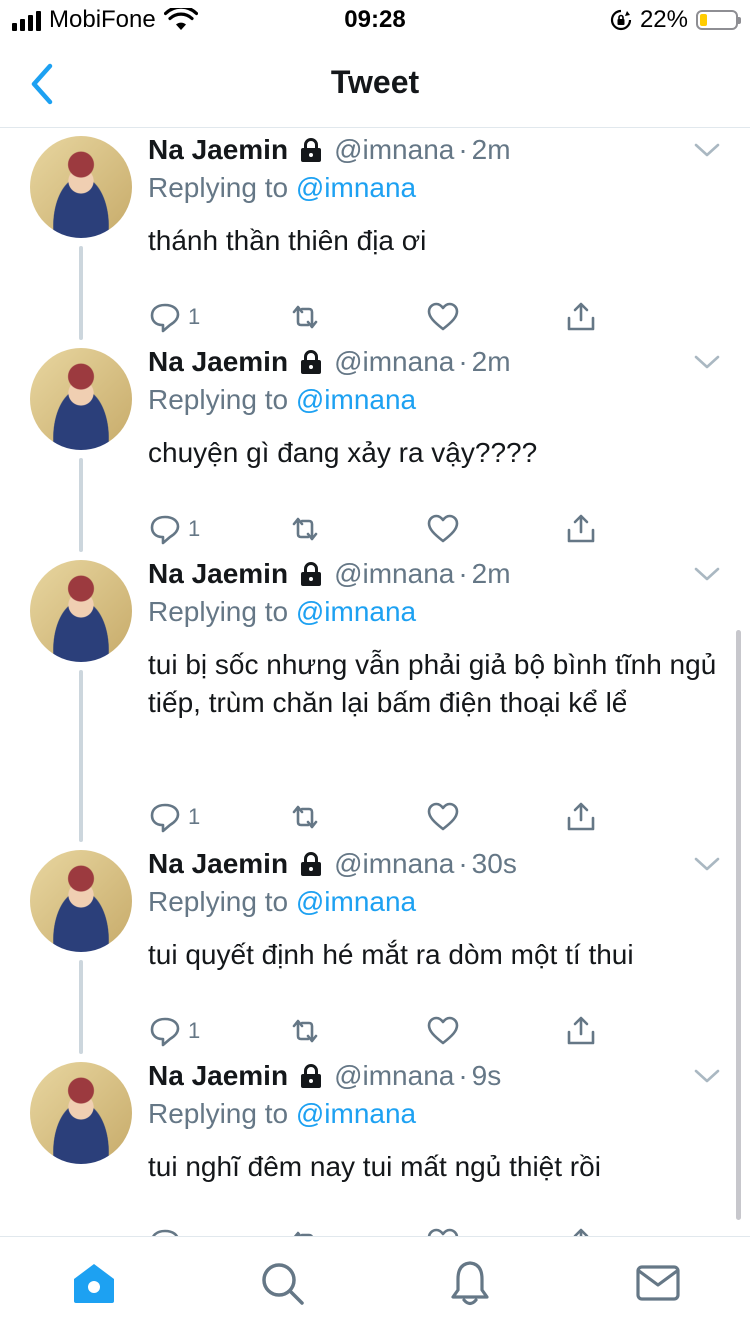 The width and height of the screenshot is (750, 1334). I want to click on tweet-text: chuyện gì đang xảy ra vậy????, so click(343, 452).